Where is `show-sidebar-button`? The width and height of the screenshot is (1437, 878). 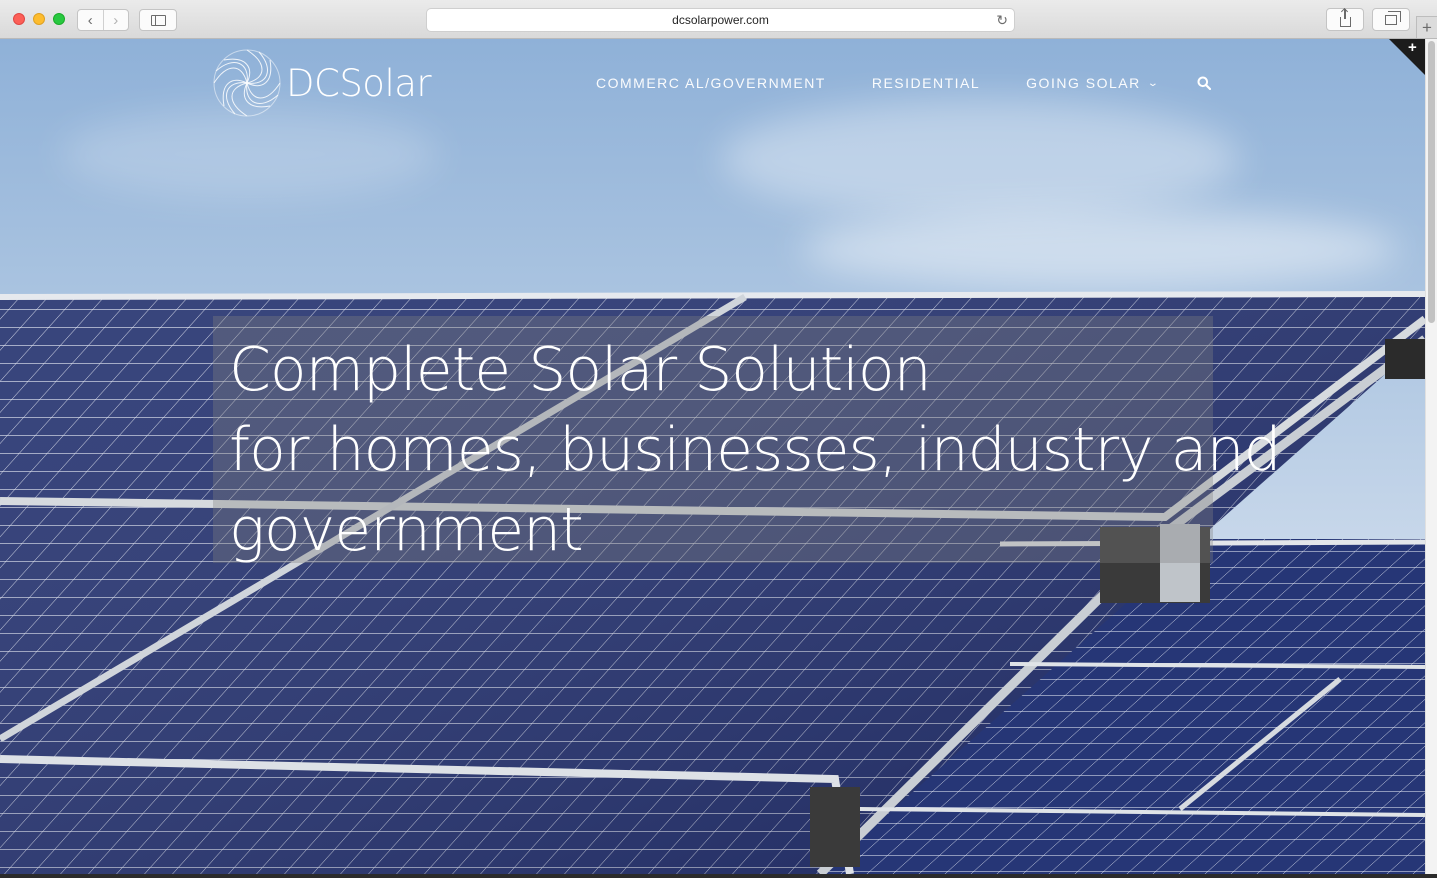
show-sidebar-button is located at coordinates (158, 20).